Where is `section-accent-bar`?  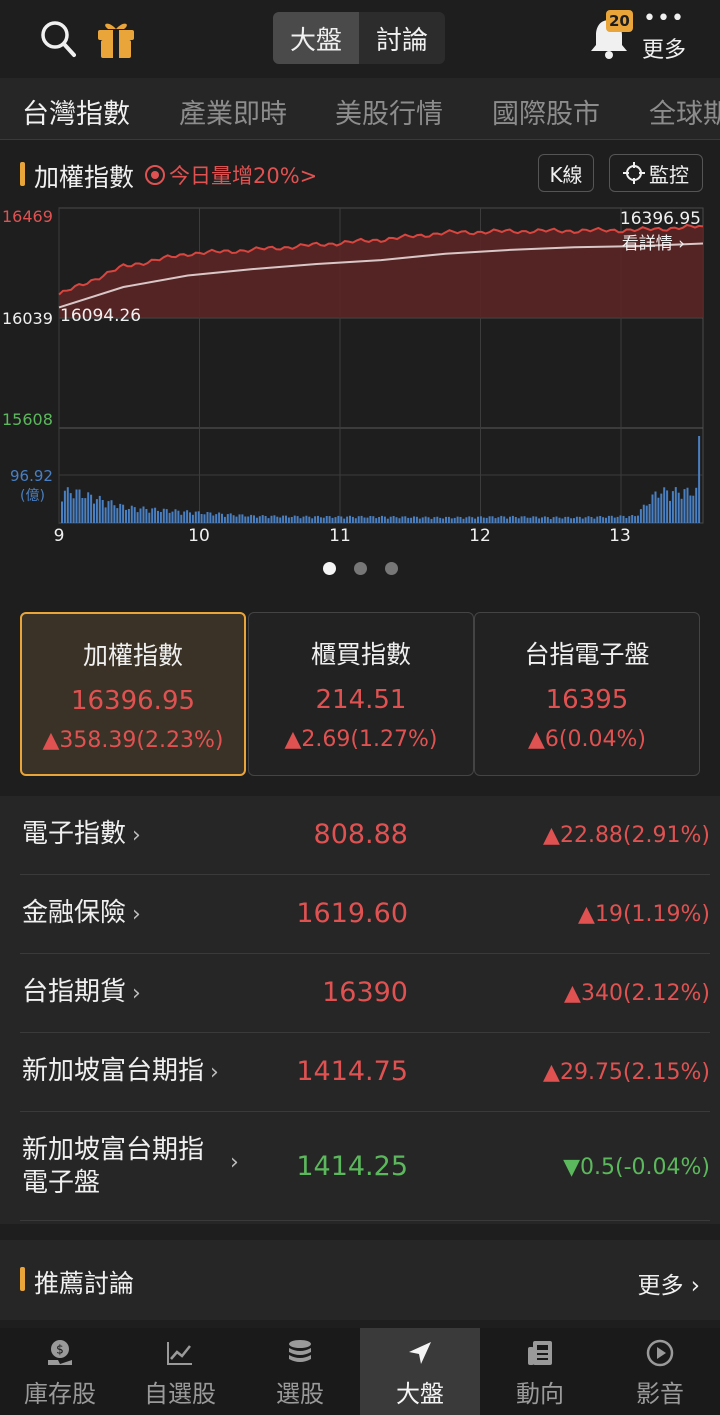
section-accent-bar is located at coordinates (22, 1279).